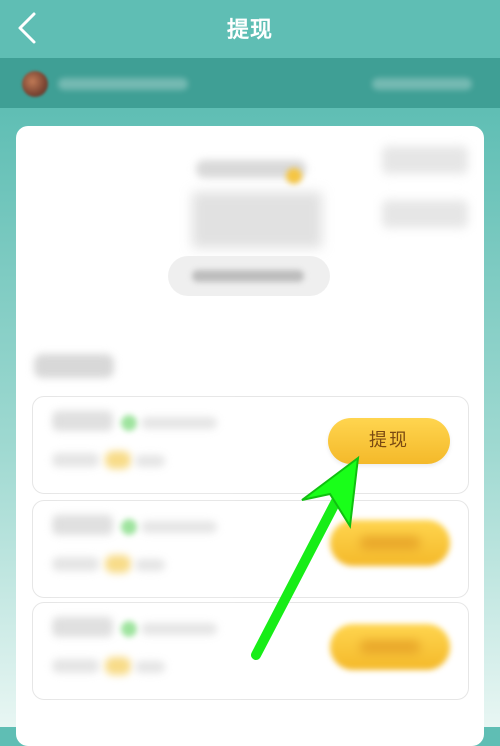 This screenshot has width=500, height=746. I want to click on app-header: 提现, so click(250, 29).